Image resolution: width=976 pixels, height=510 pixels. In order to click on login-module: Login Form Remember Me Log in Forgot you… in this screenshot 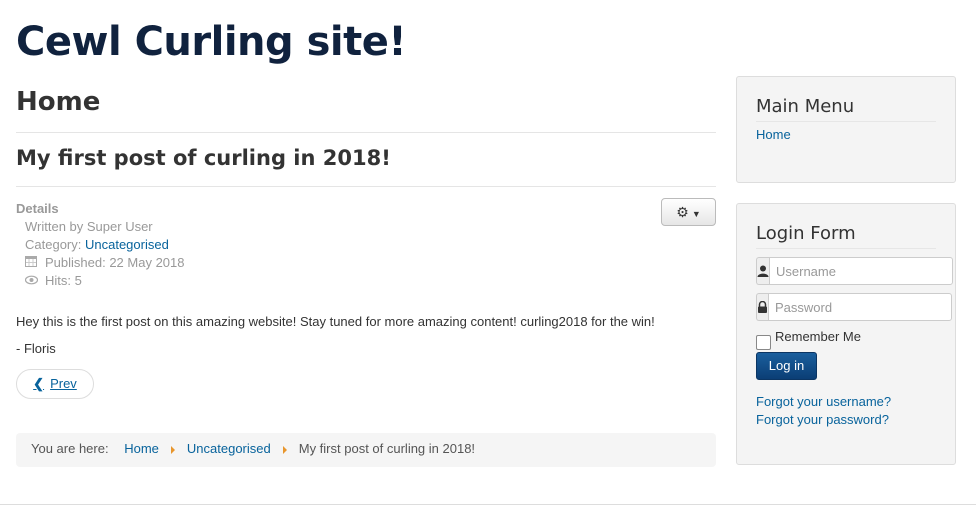, I will do `click(846, 334)`.